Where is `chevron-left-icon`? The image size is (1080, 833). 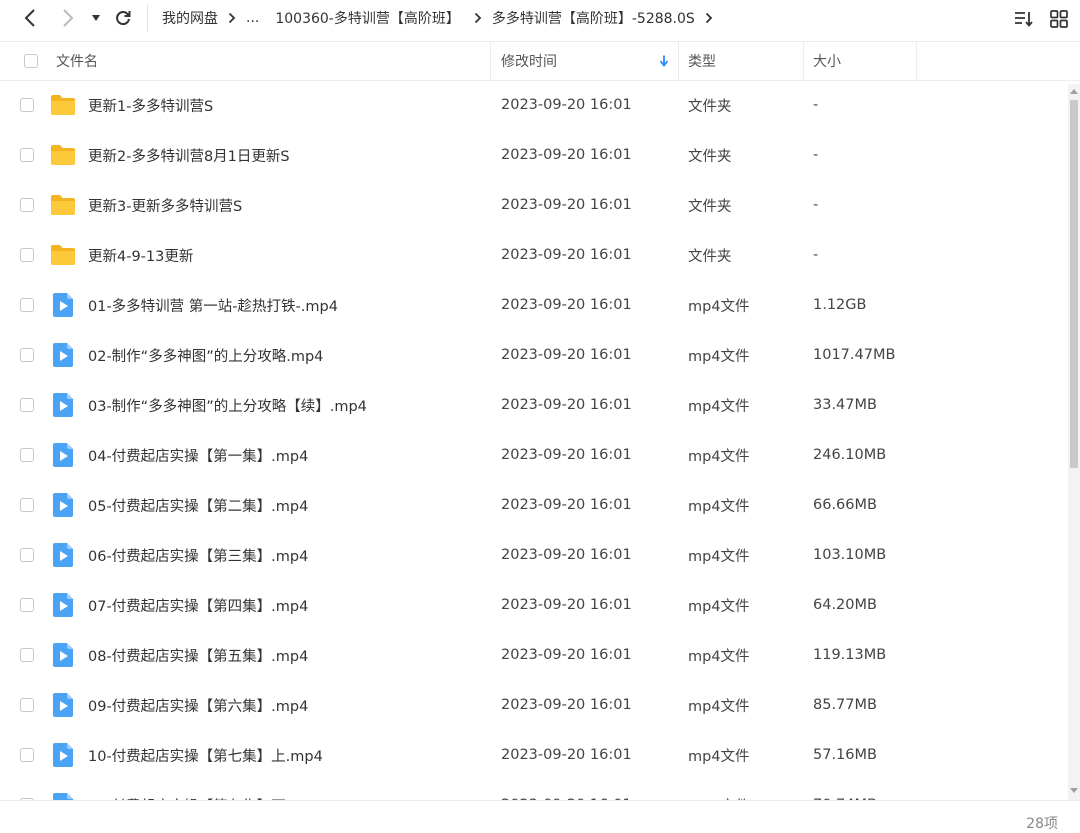 chevron-left-icon is located at coordinates (29, 18).